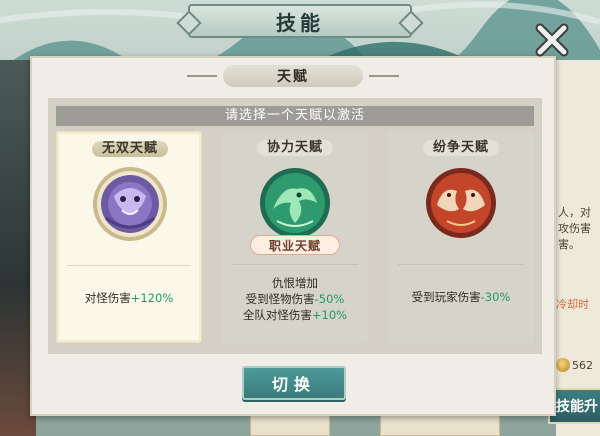  I want to click on talent-card-fenzheng: 纷争天赋 受到玩家伤害-30%, so click(461, 237).